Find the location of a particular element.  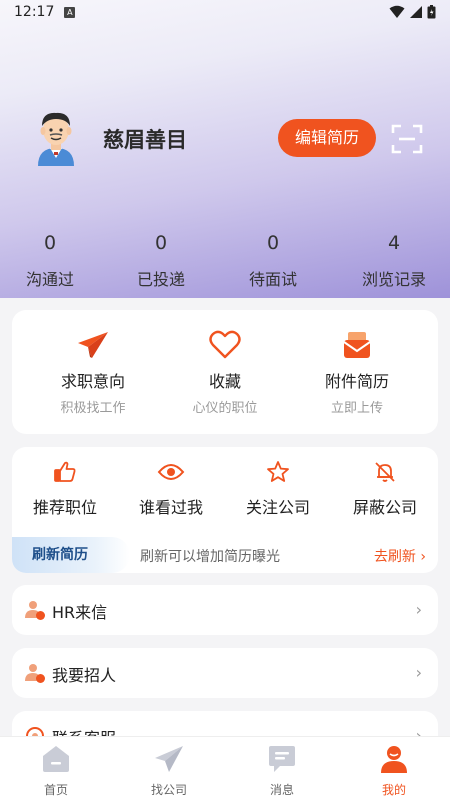

status-icons is located at coordinates (412, 12).